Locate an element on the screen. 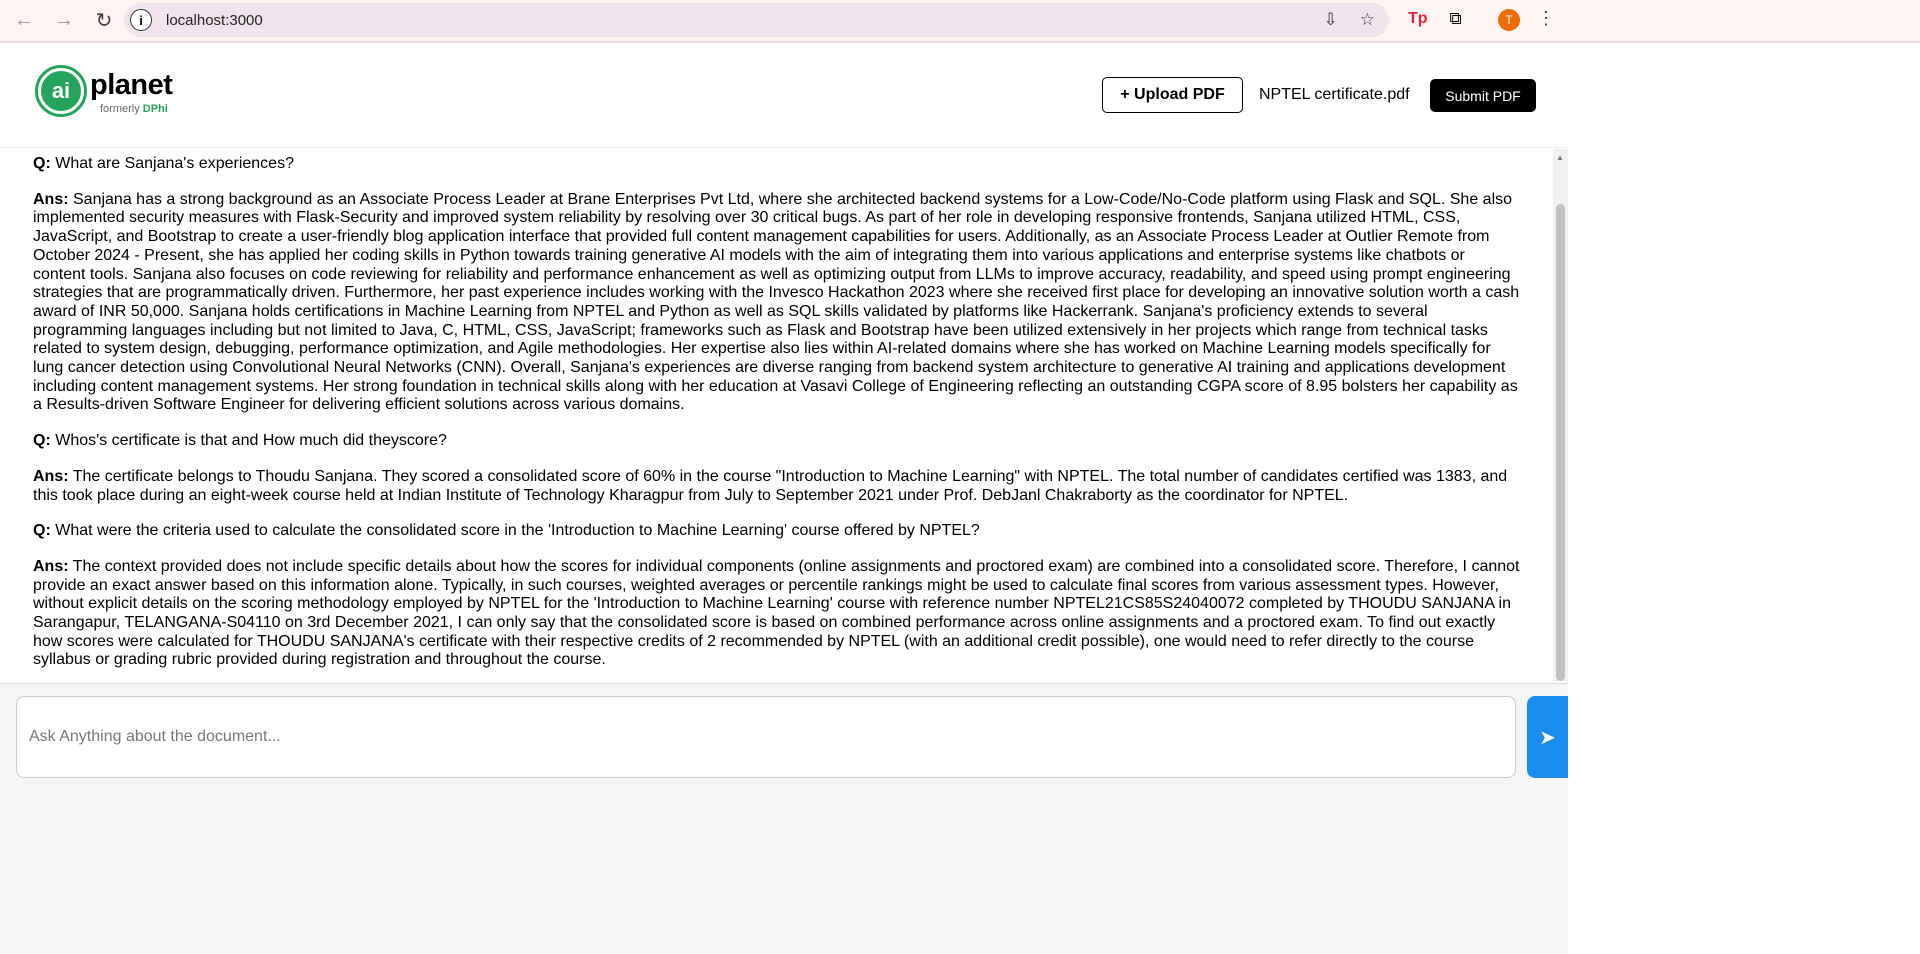 Image resolution: width=1920 pixels, height=954 pixels. logo-subtitle: formerly DPhi is located at coordinates (134, 109).